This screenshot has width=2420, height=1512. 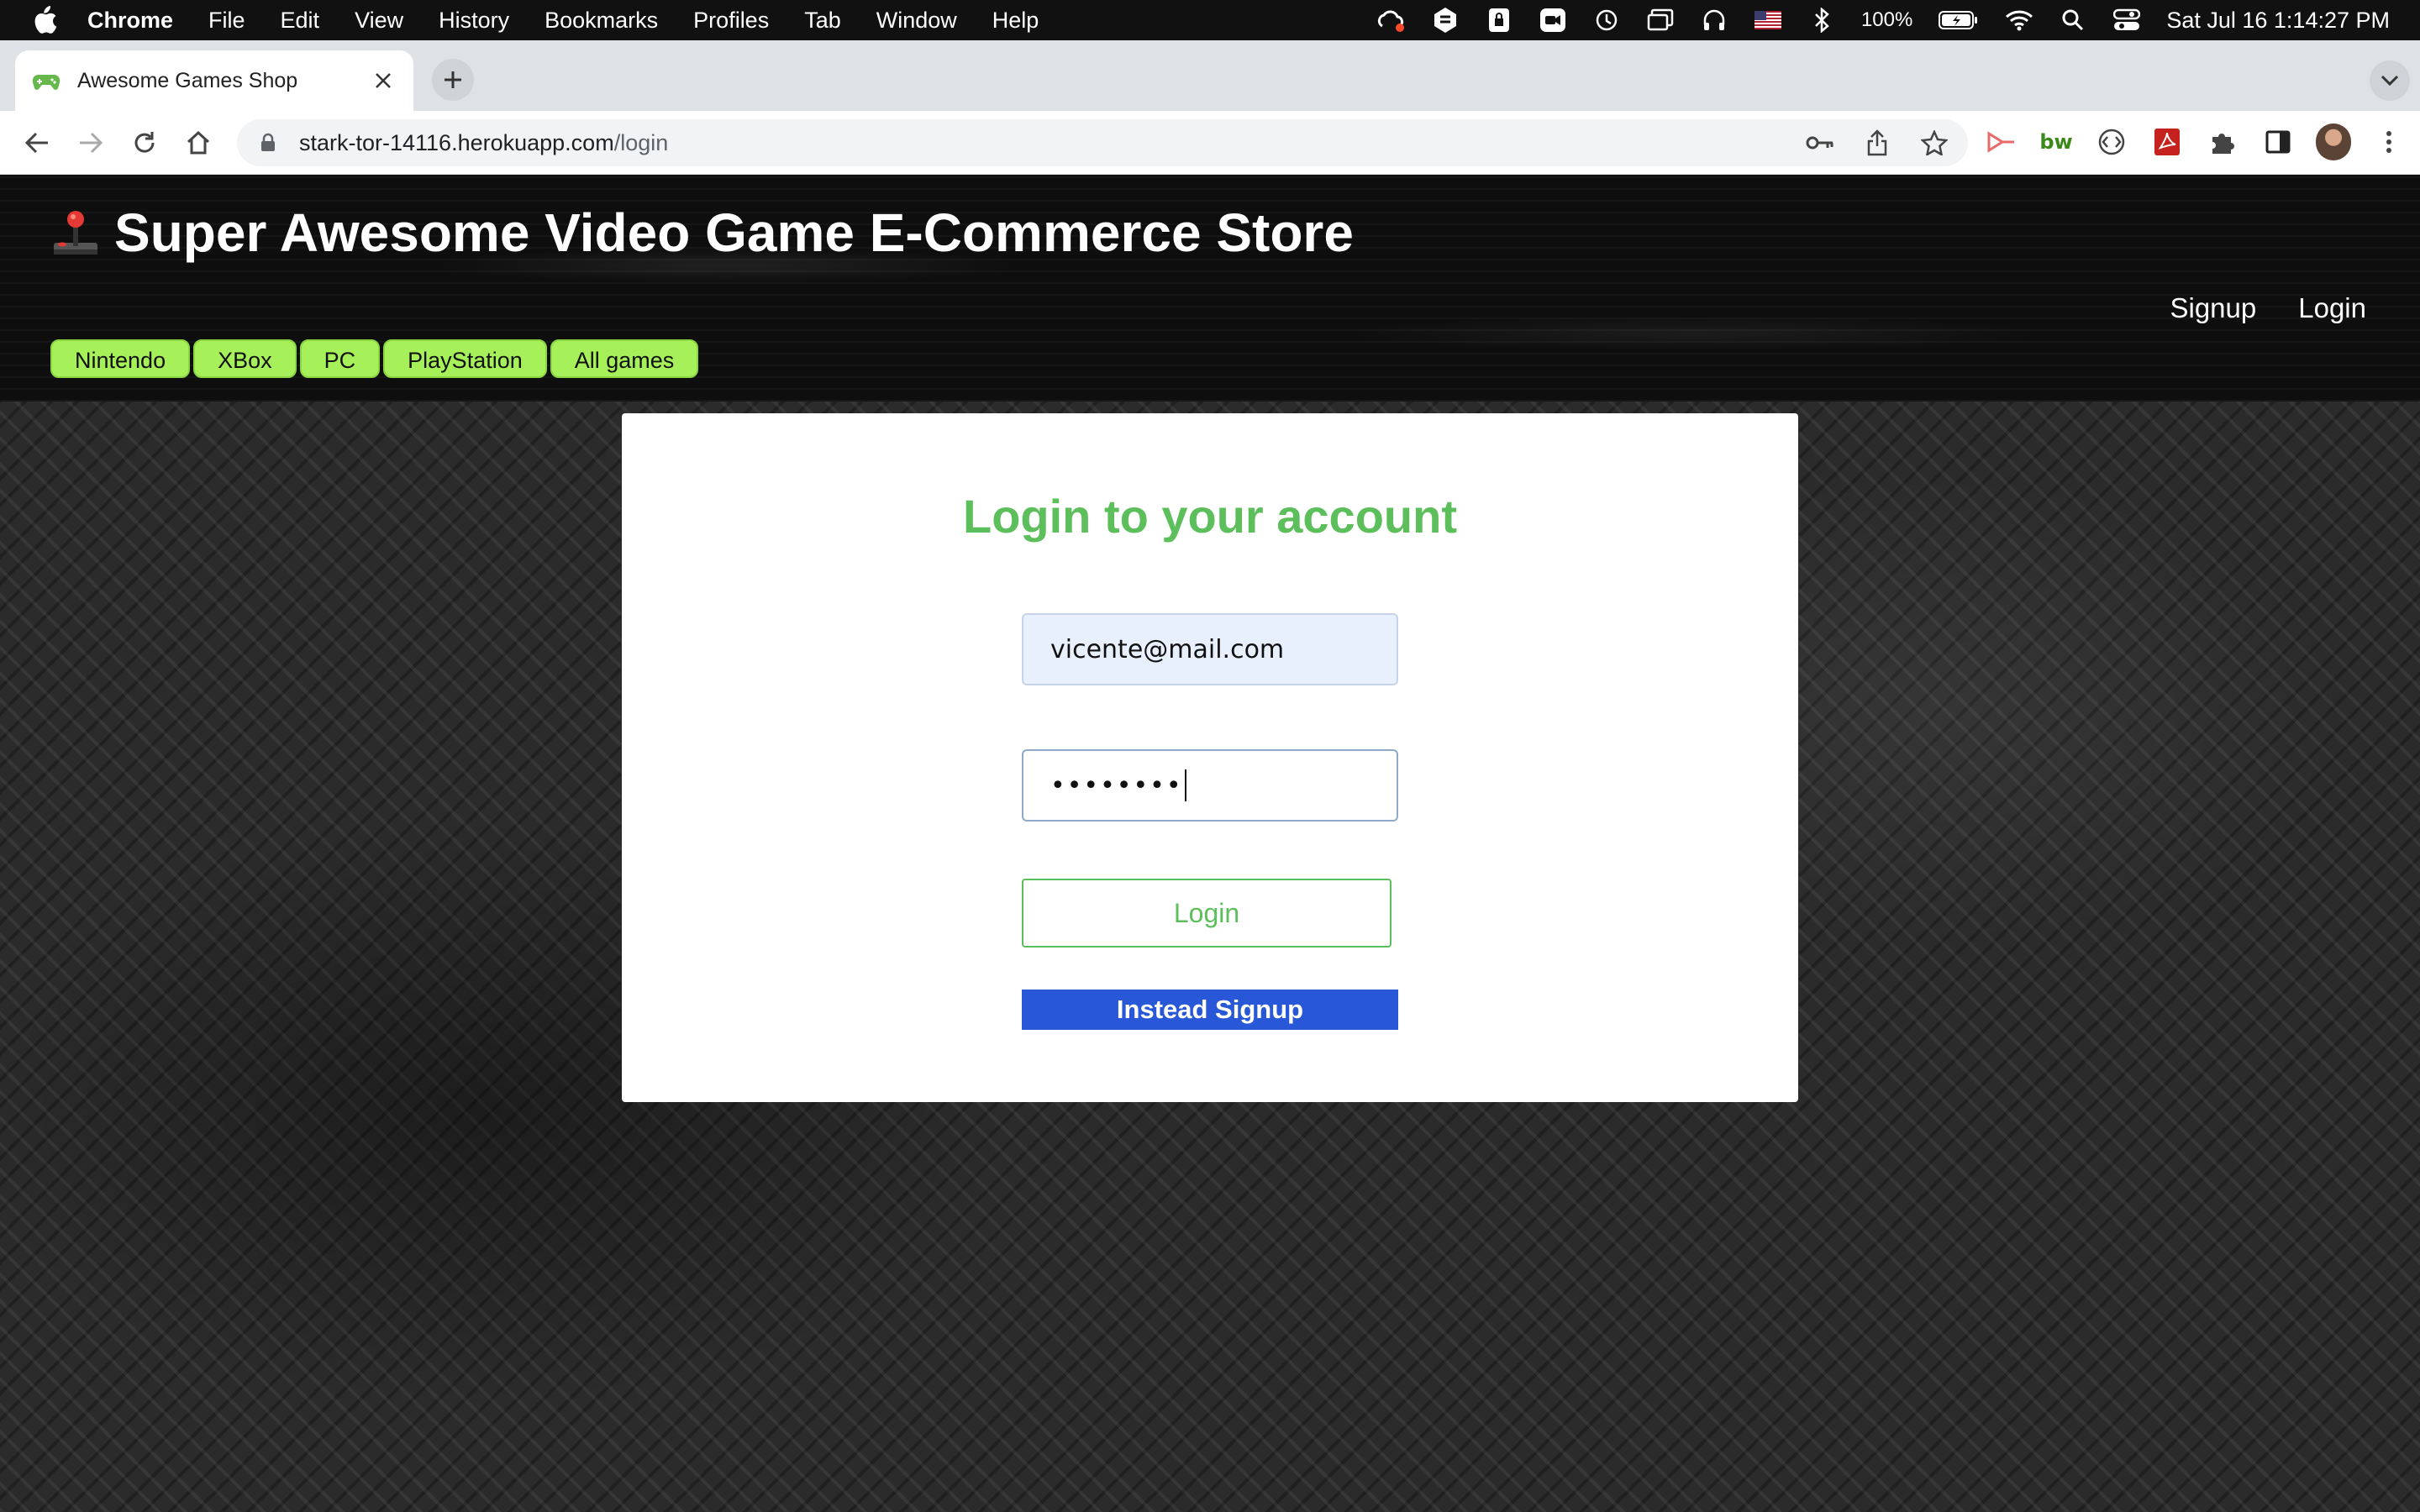 I want to click on header-login-link: Login, so click(x=2332, y=308).